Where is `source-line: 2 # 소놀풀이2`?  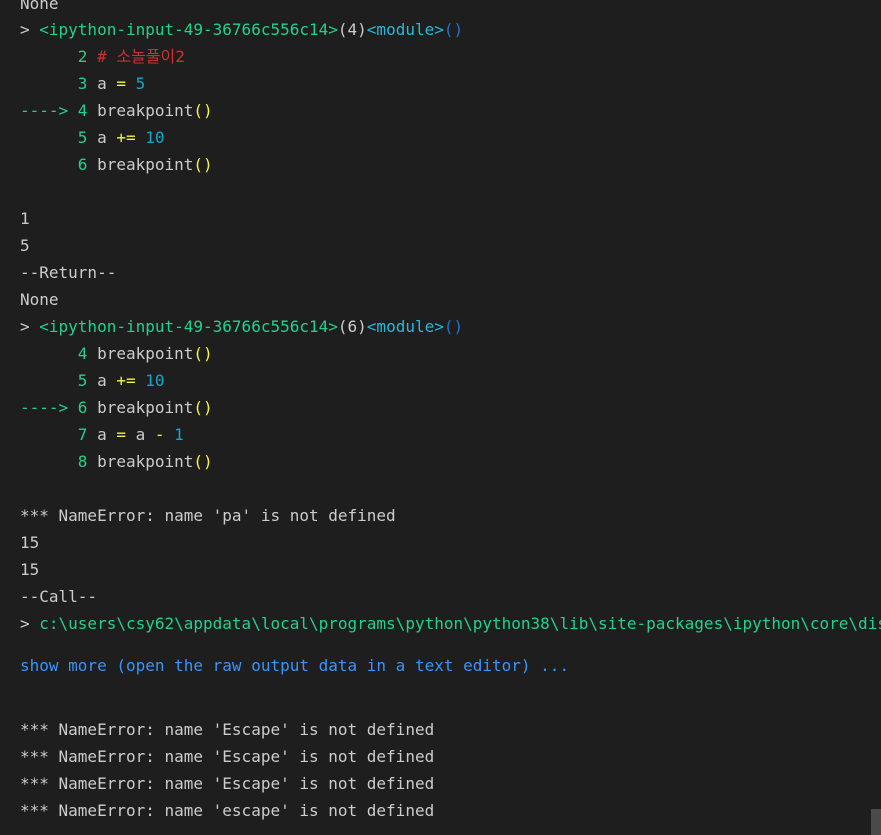 source-line: 2 # 소놀풀이2 is located at coordinates (102, 56).